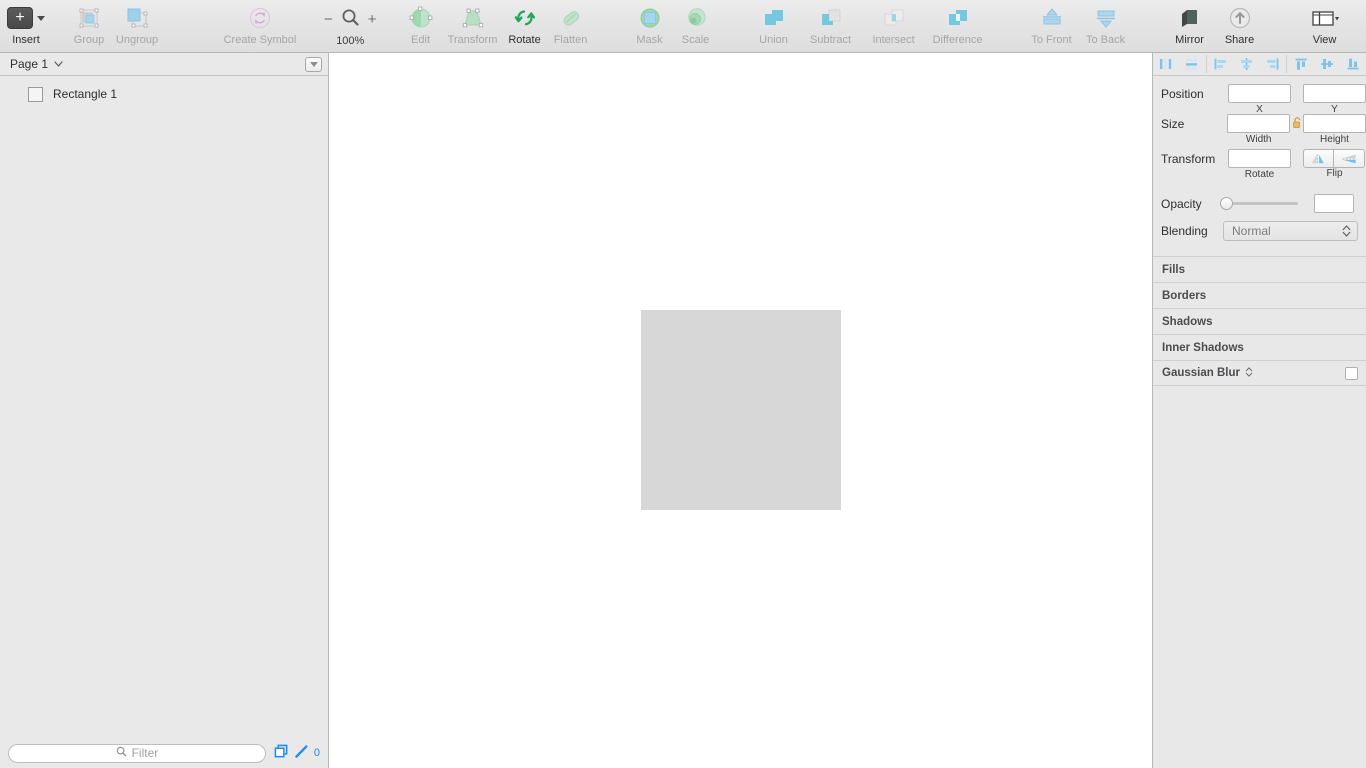 The width and height of the screenshot is (1366, 768). I want to click on align-bottom-icon, so click(1353, 64).